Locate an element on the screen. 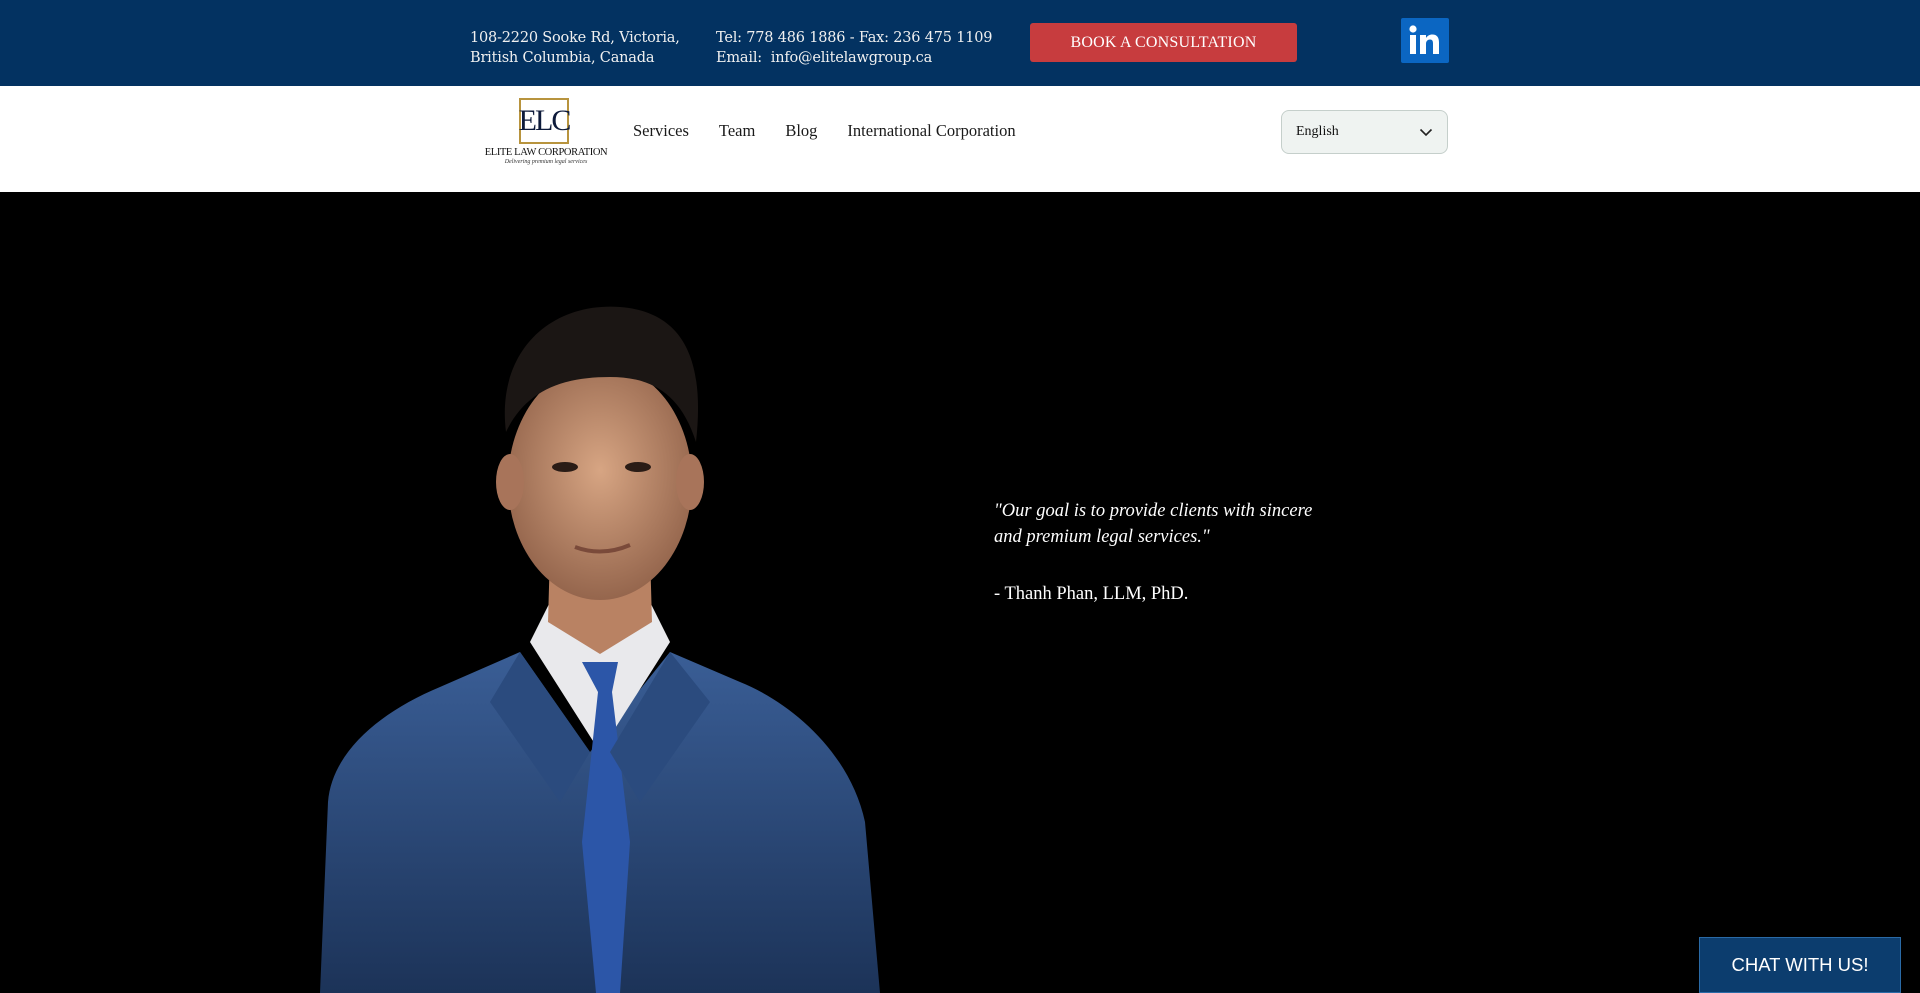  nav-team: Team is located at coordinates (737, 131).